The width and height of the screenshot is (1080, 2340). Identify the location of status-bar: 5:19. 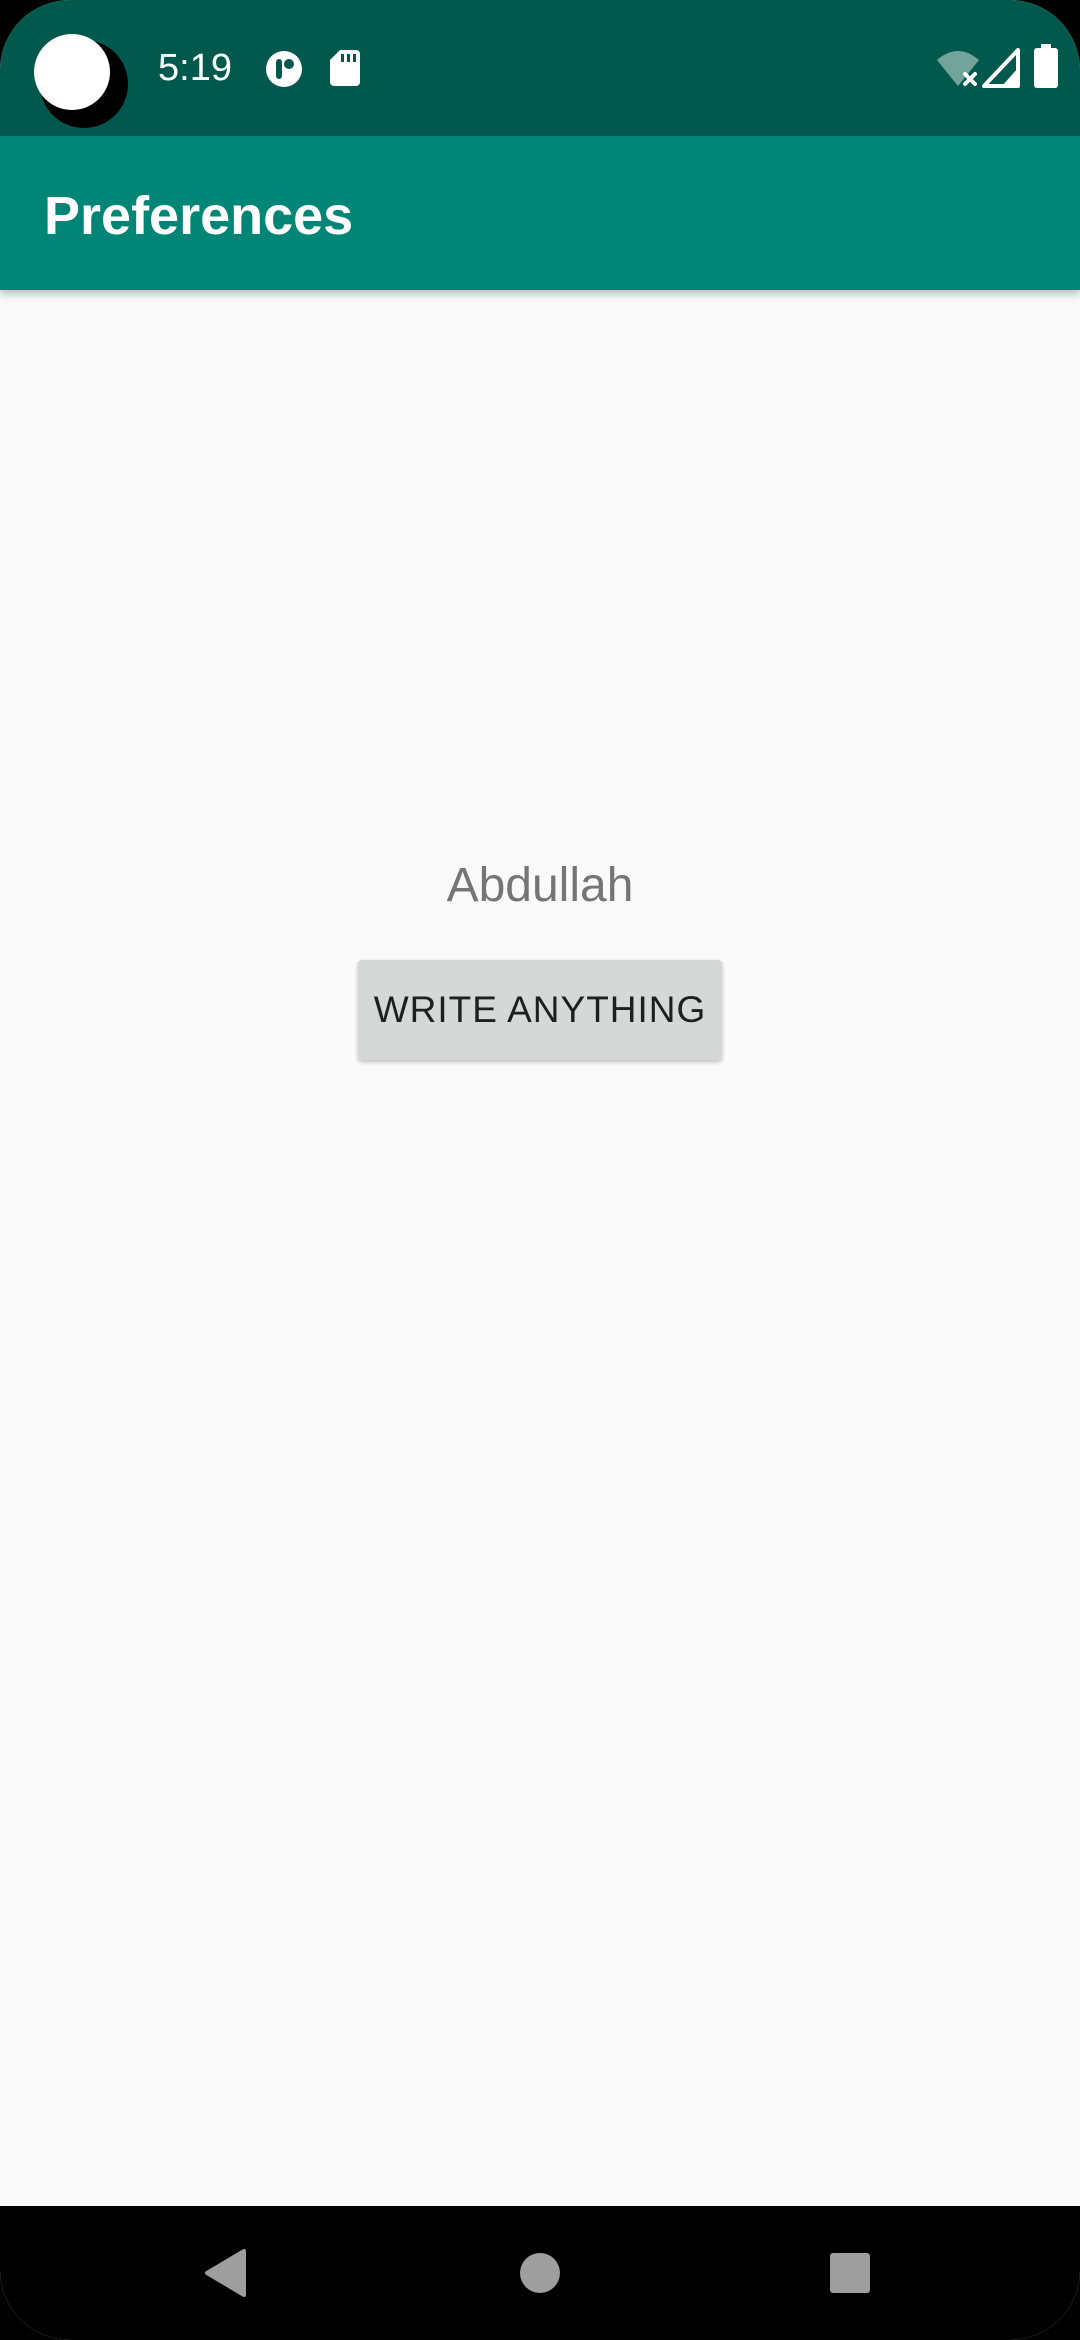
(540, 68).